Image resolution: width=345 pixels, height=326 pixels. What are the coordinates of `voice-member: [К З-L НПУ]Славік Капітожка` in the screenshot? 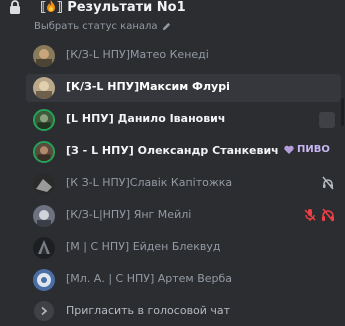 It's located at (183, 184).